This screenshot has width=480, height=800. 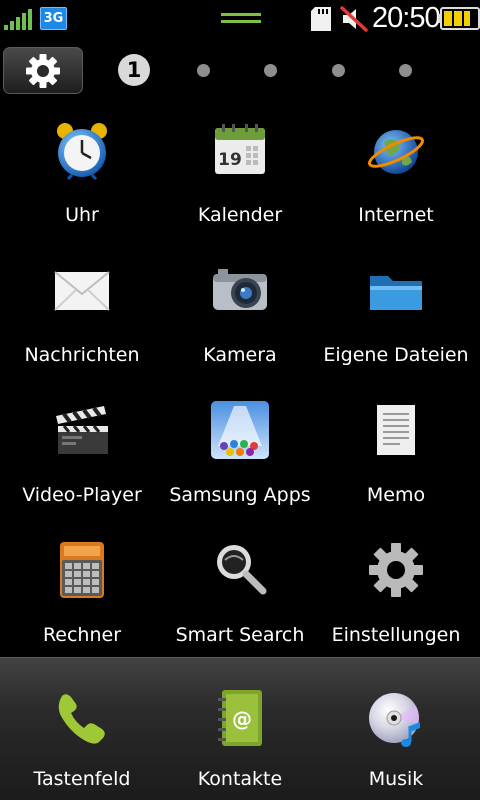 What do you see at coordinates (354, 19) in the screenshot?
I see `silent-mode-icon` at bounding box center [354, 19].